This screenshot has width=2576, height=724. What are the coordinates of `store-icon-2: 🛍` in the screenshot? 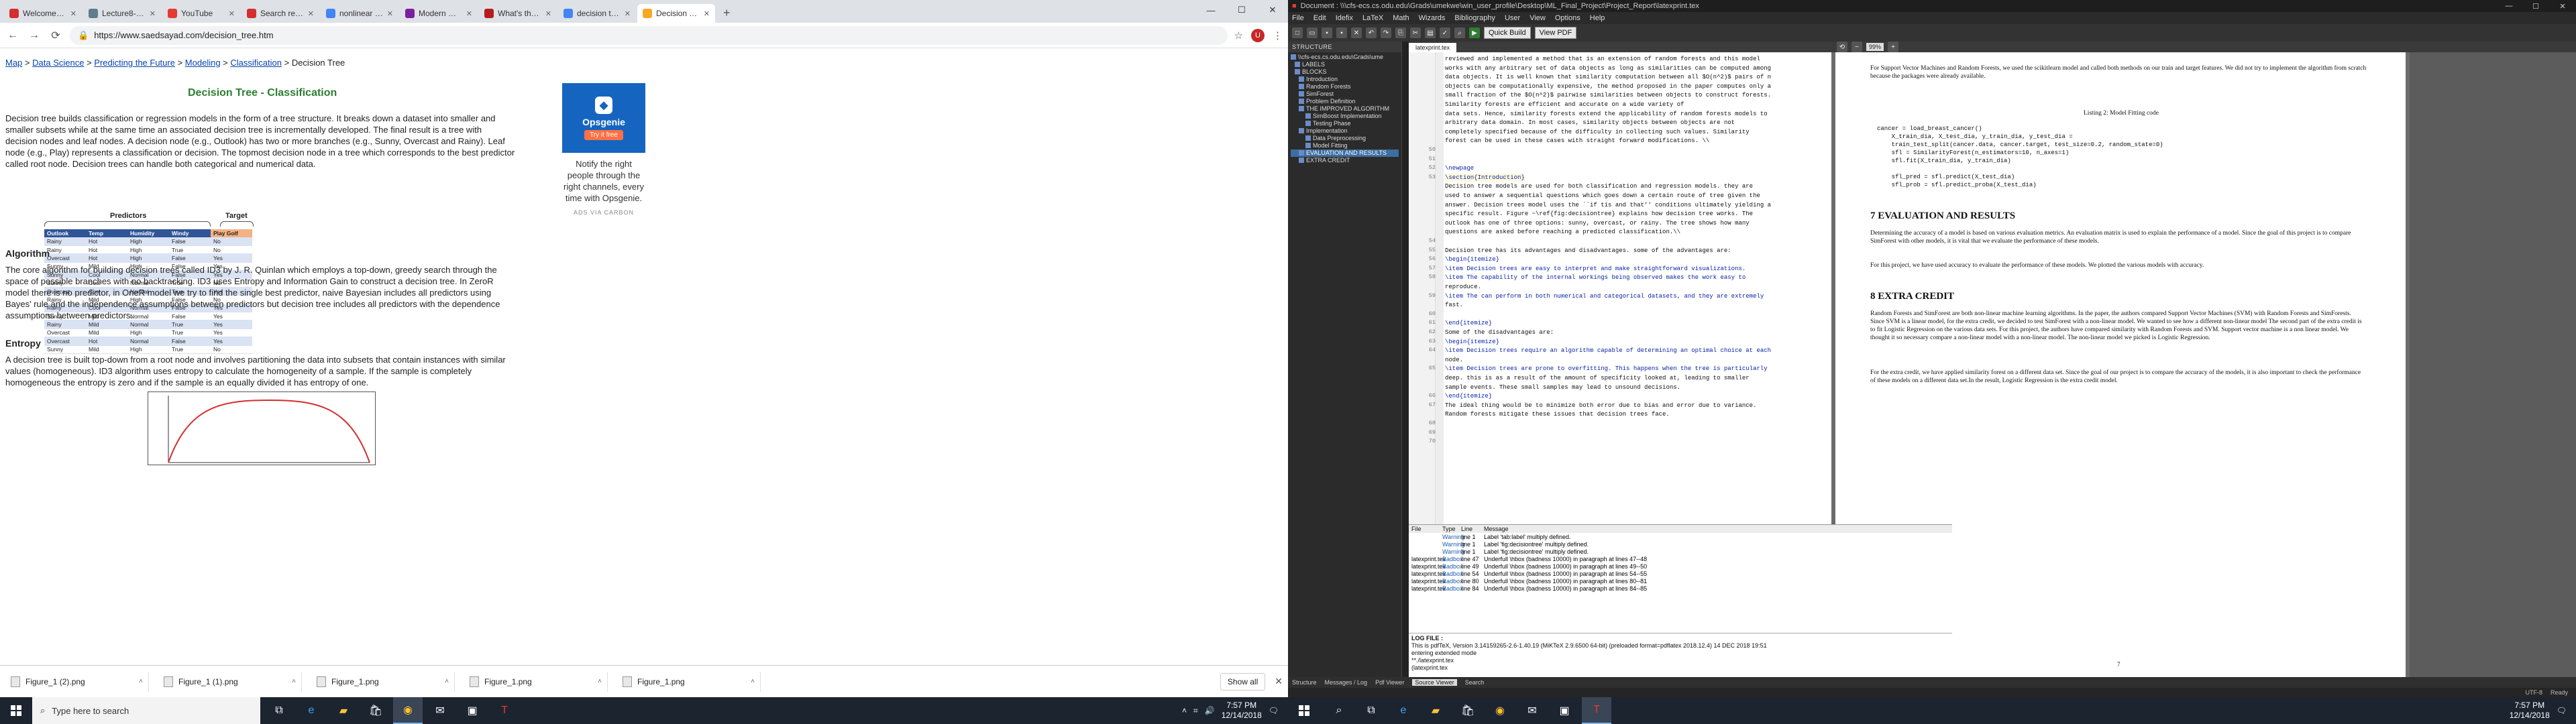 It's located at (1468, 710).